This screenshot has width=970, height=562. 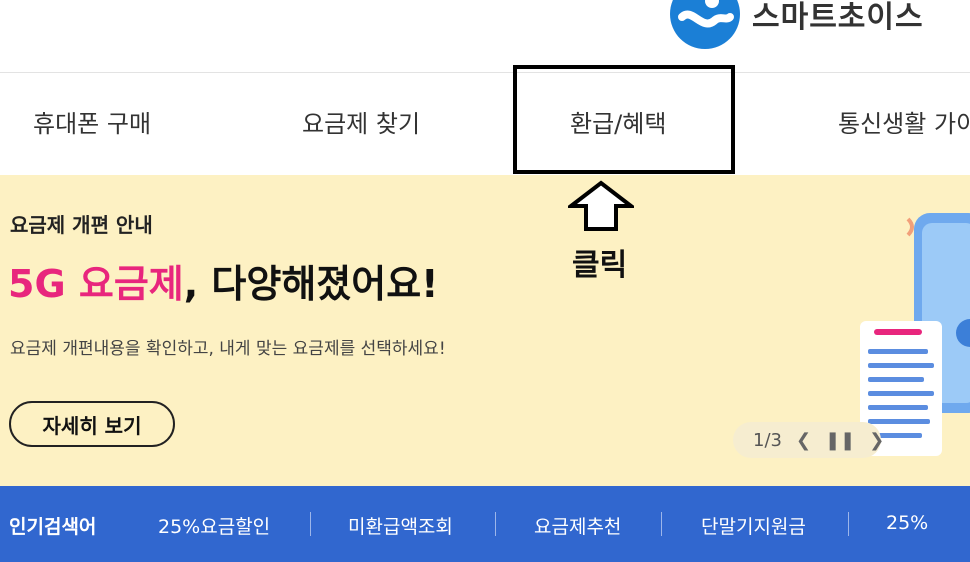 I want to click on site-logo: 스마트초이스, so click(x=796, y=27).